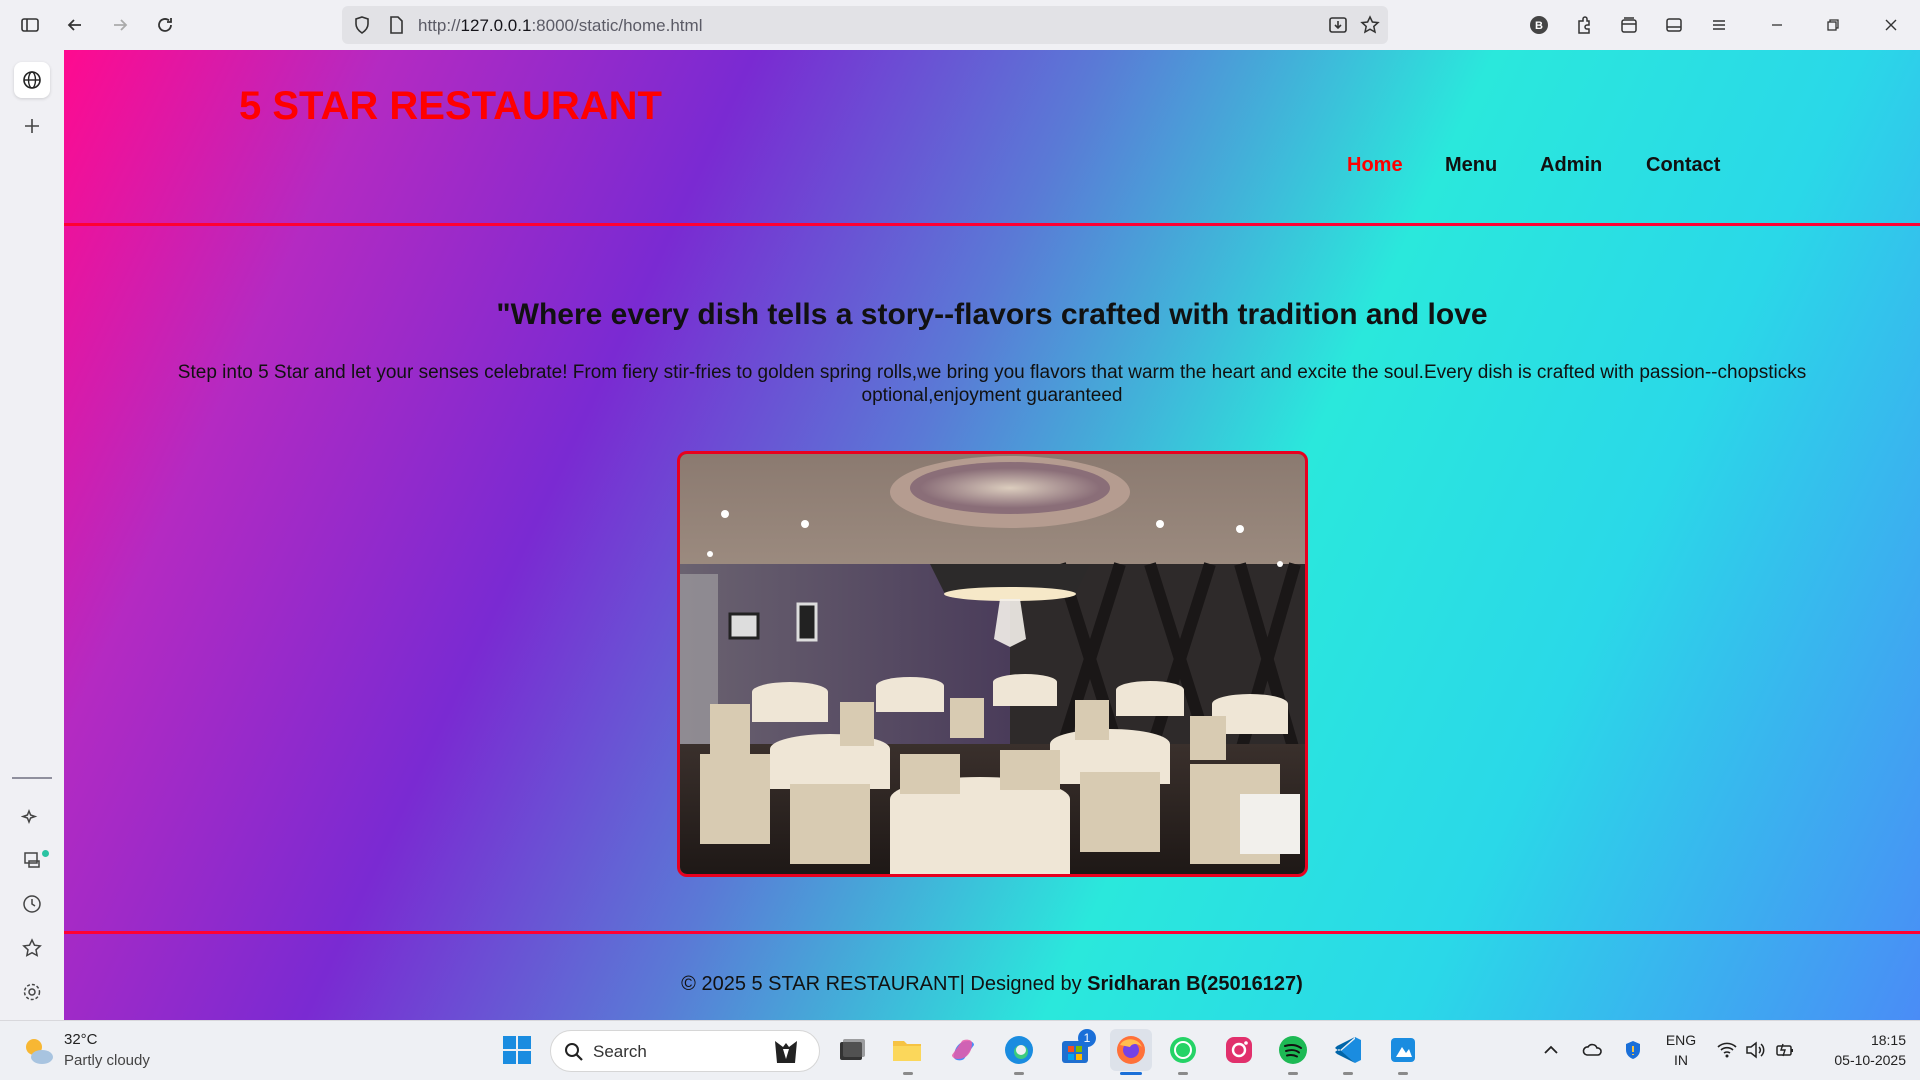  What do you see at coordinates (1195, 984) in the screenshot?
I see `footer-author: Sridharan B(25016127)` at bounding box center [1195, 984].